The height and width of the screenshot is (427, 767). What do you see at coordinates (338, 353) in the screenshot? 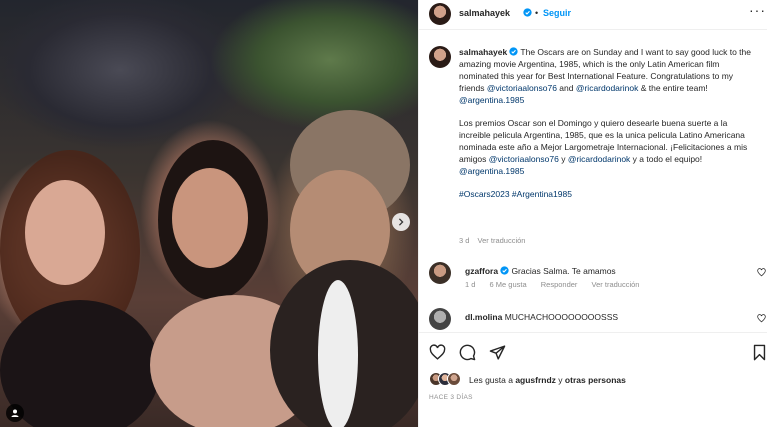
I see `photo-person-right-shirt` at bounding box center [338, 353].